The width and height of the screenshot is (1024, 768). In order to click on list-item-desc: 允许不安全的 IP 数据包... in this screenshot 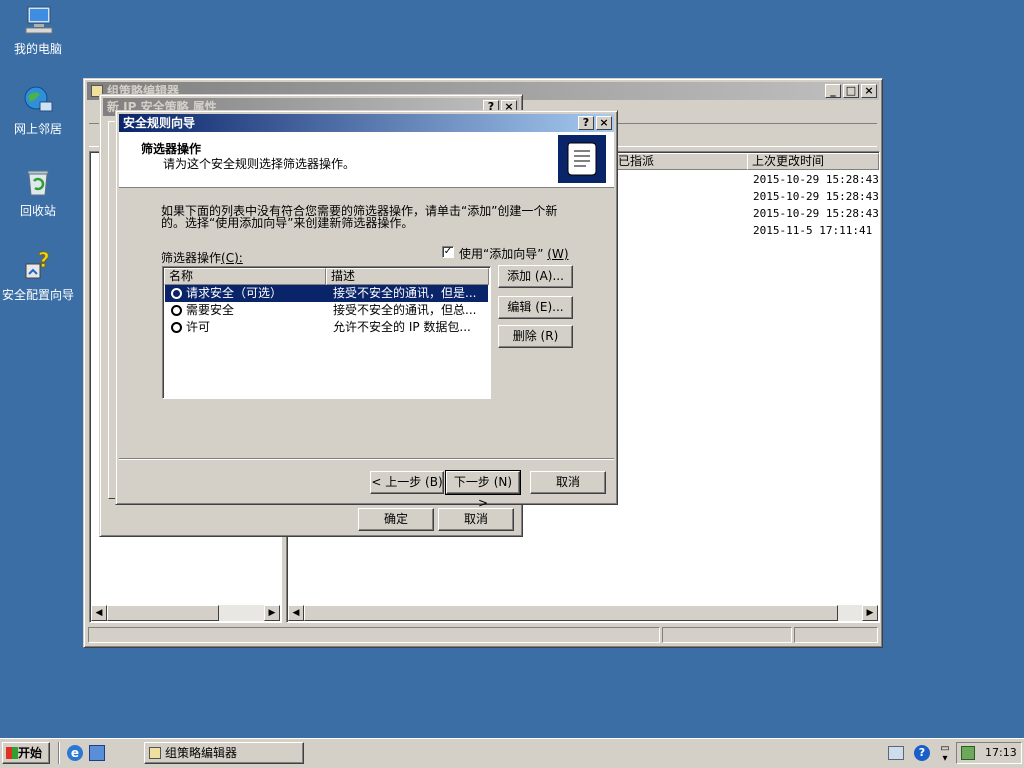, I will do `click(402, 327)`.